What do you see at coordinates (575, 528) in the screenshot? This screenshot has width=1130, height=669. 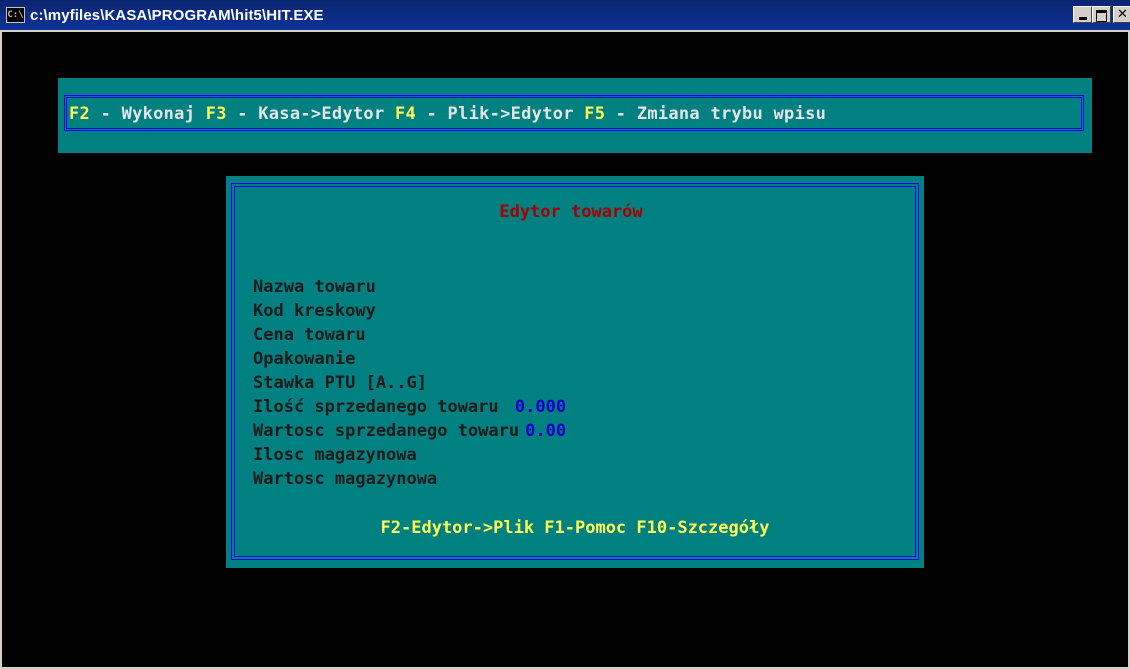 I see `dialog-help-bar: F2-Edytor->Plik F1-Pomoc F10-Szczegóły` at bounding box center [575, 528].